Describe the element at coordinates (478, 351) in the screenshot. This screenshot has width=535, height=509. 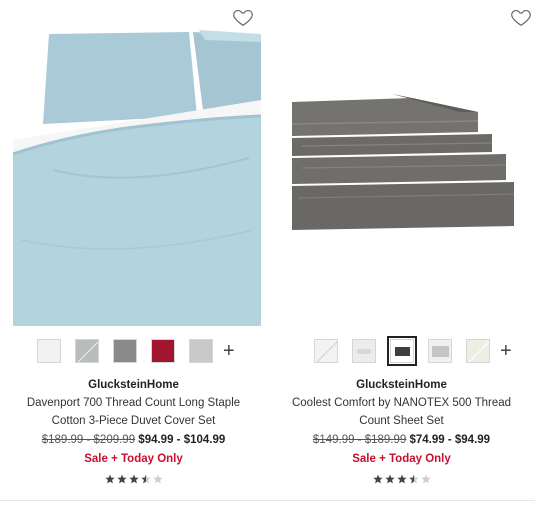
I see `swatch-ivory` at that location.